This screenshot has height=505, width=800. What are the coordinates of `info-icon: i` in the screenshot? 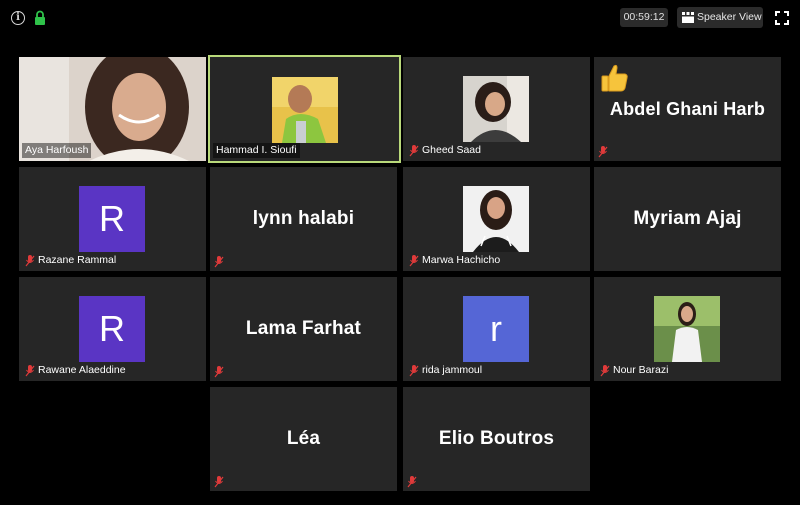 It's located at (18, 18).